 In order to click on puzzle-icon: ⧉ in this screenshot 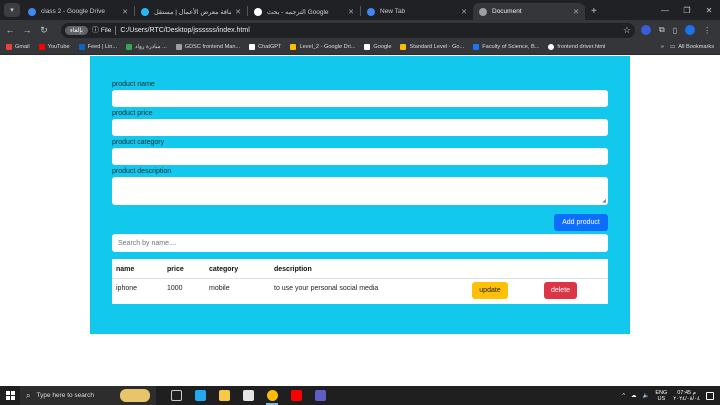, I will do `click(662, 30)`.